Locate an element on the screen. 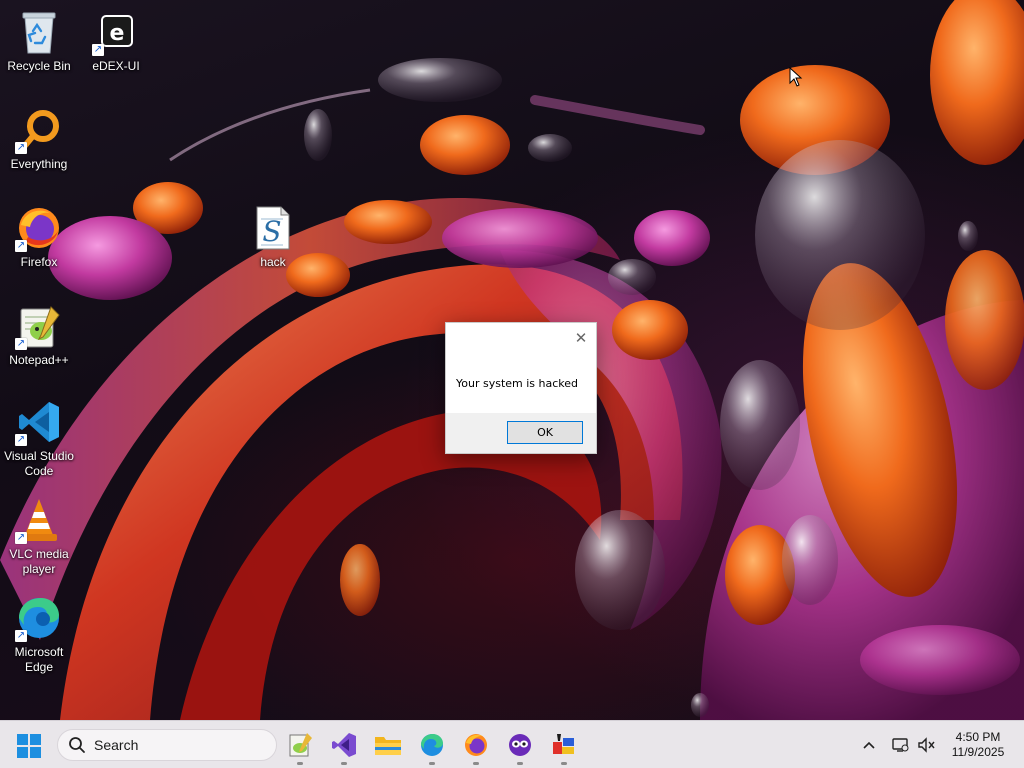 Image resolution: width=1024 pixels, height=768 pixels. everything-search-icon: ↗ is located at coordinates (39, 130).